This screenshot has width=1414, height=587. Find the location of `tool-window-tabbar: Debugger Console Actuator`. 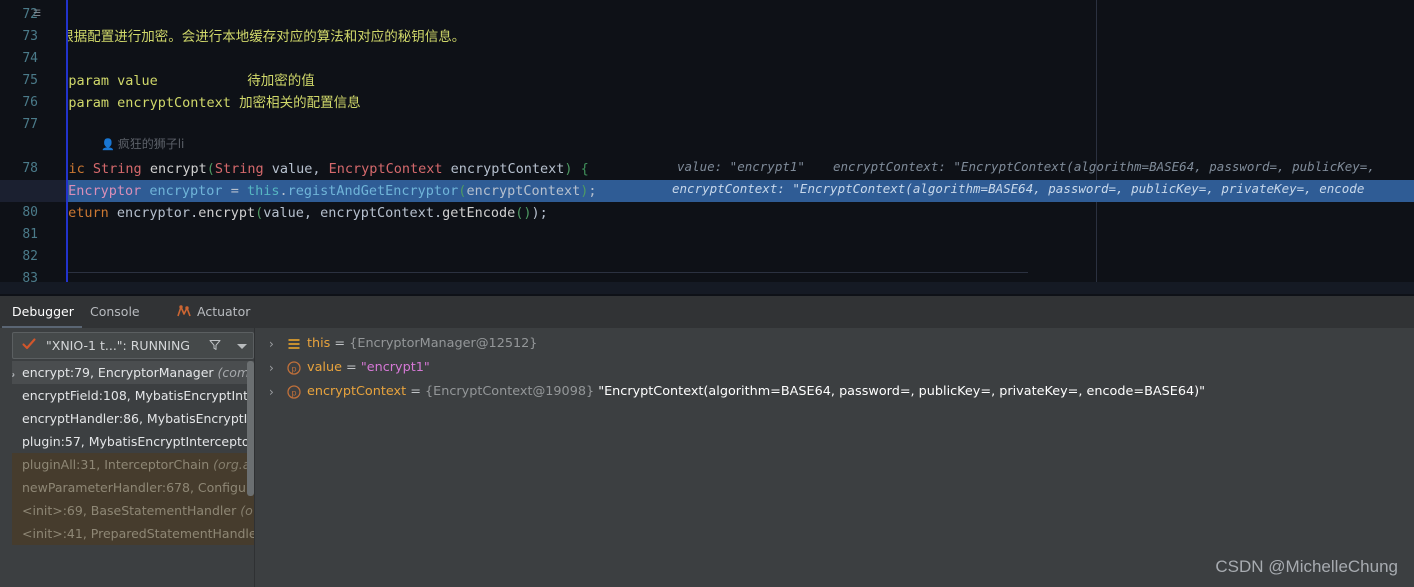

tool-window-tabbar: Debugger Console Actuator is located at coordinates (707, 312).